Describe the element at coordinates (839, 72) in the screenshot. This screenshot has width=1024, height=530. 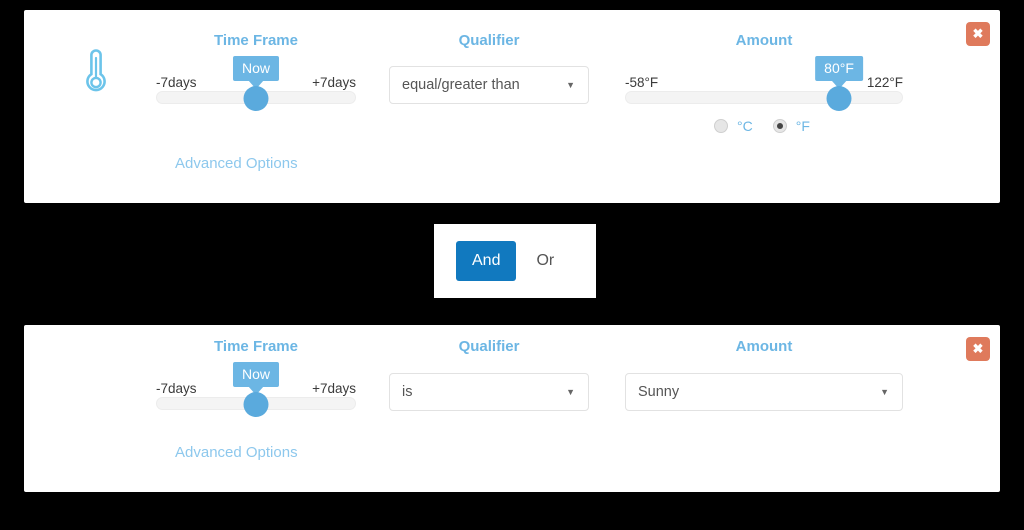
I see `amount-value-bubble: 80°F` at that location.